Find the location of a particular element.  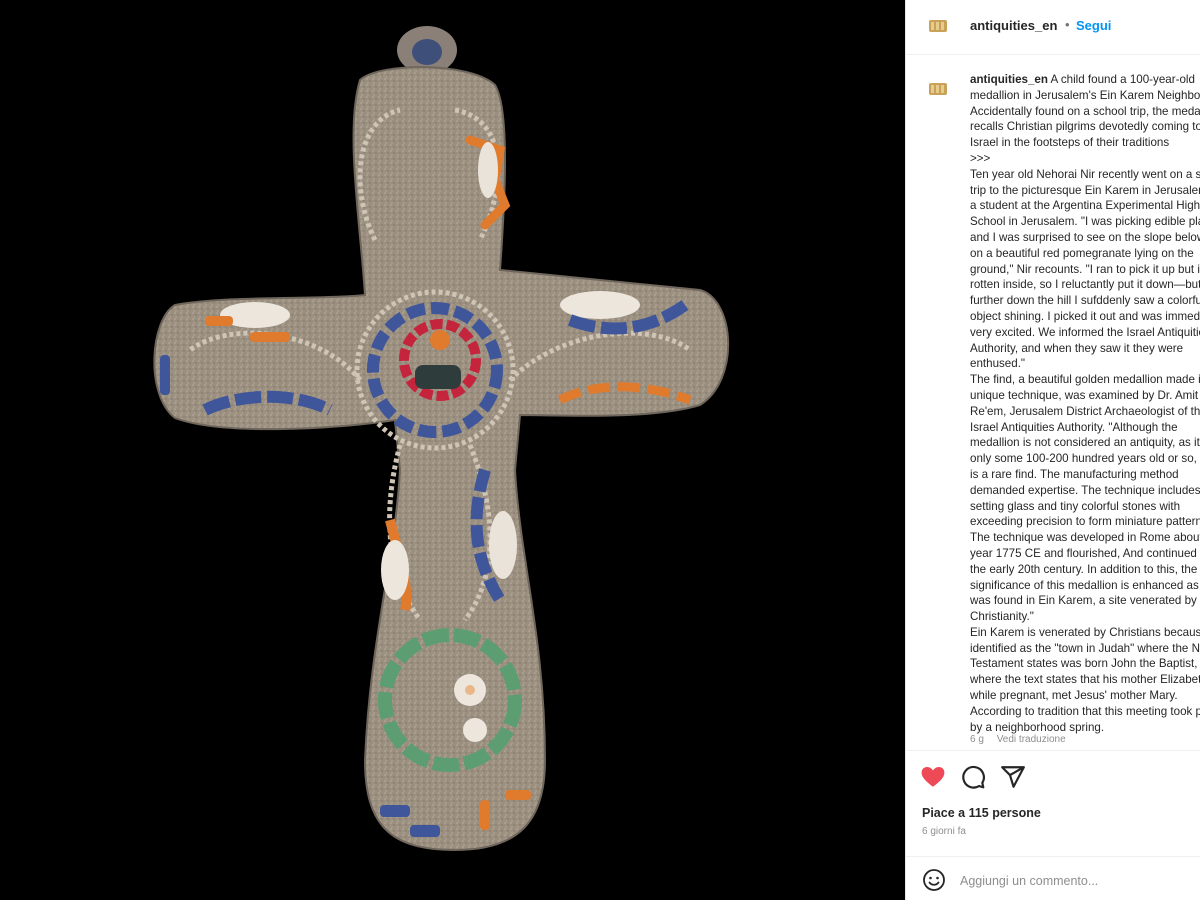

share-icon is located at coordinates (1013, 777).